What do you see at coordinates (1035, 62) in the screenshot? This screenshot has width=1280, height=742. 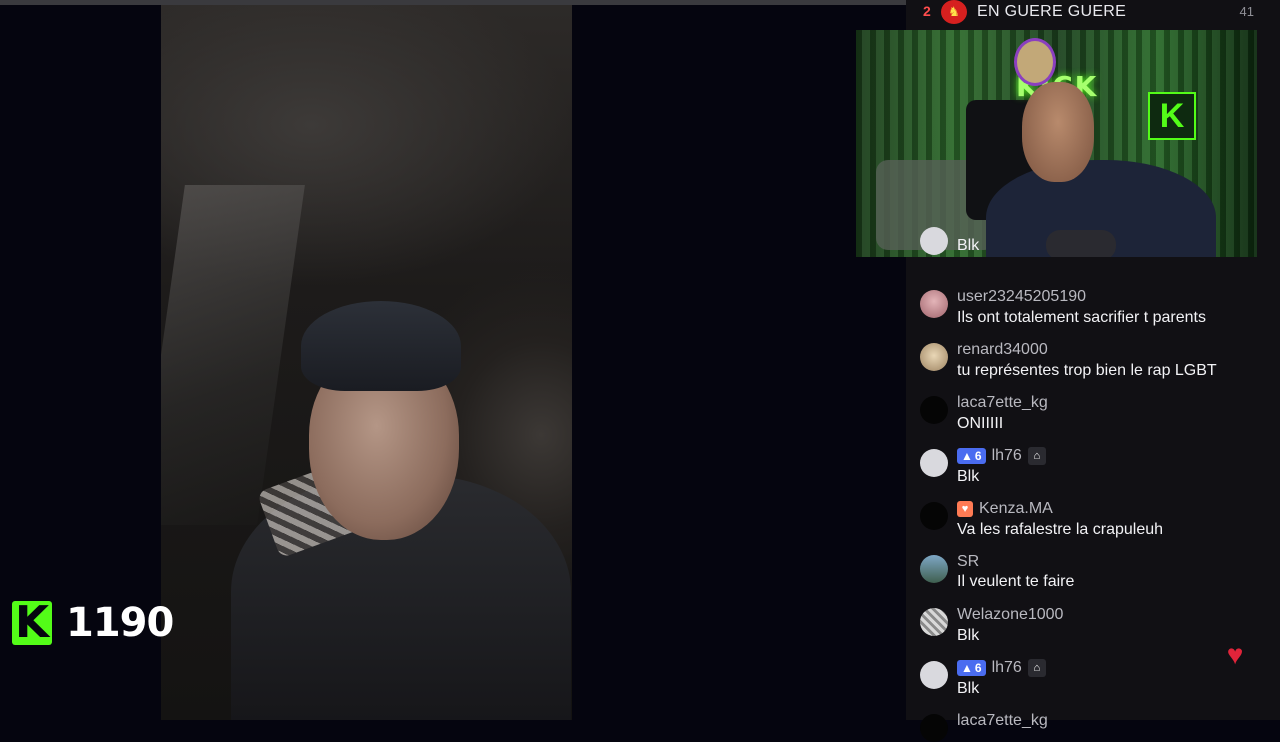 I see `pip-avatar-badge-icon` at bounding box center [1035, 62].